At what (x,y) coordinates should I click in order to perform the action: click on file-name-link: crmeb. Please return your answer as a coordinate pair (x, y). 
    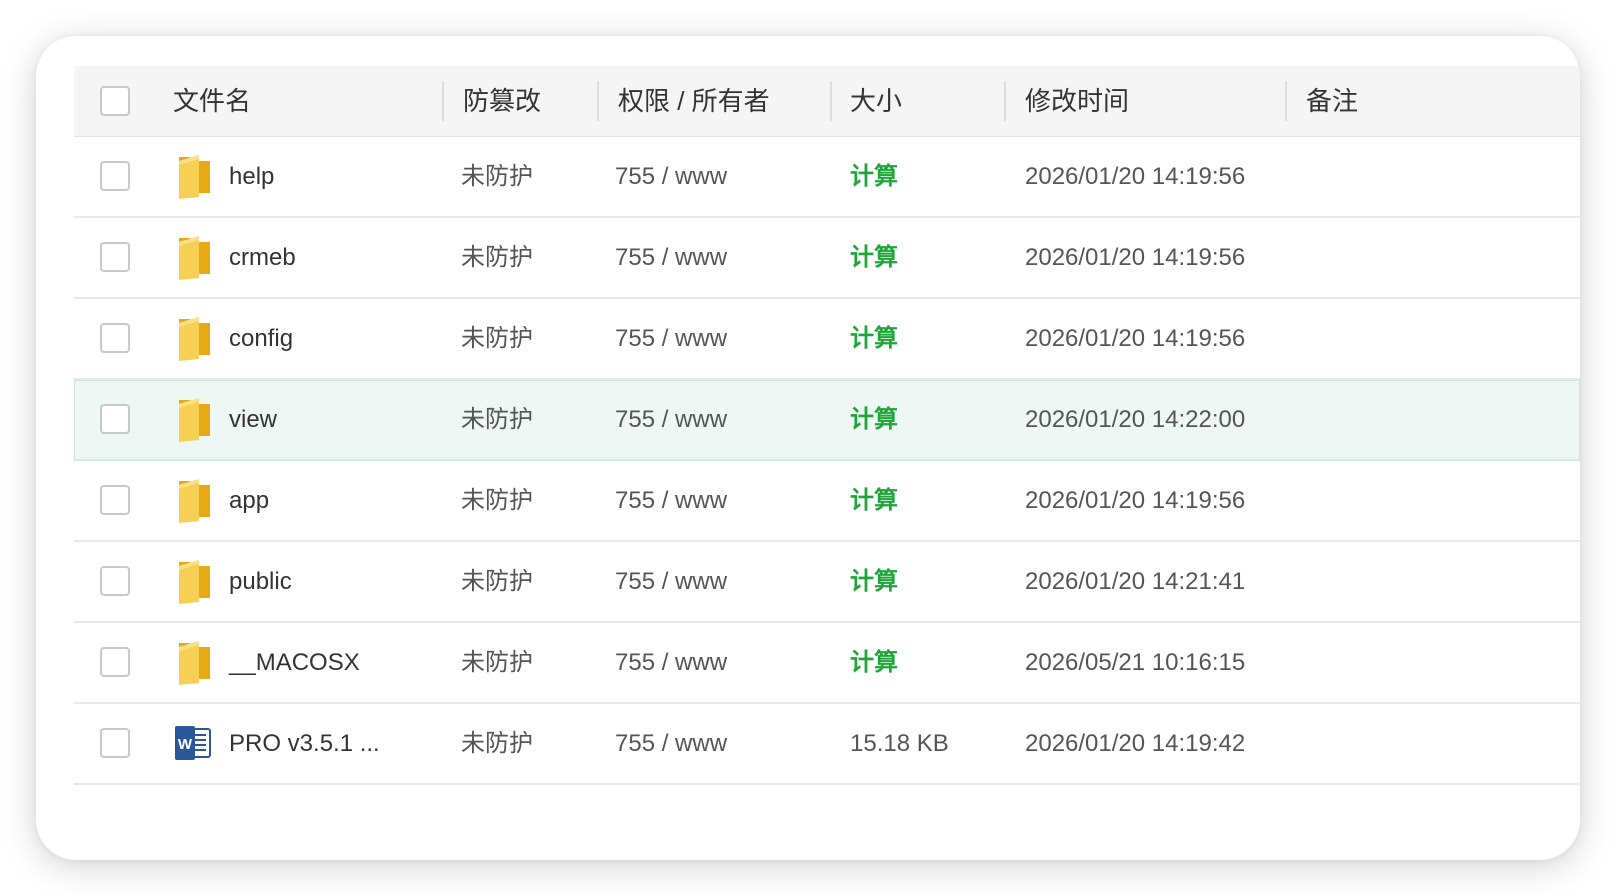
    Looking at the image, I should click on (262, 257).